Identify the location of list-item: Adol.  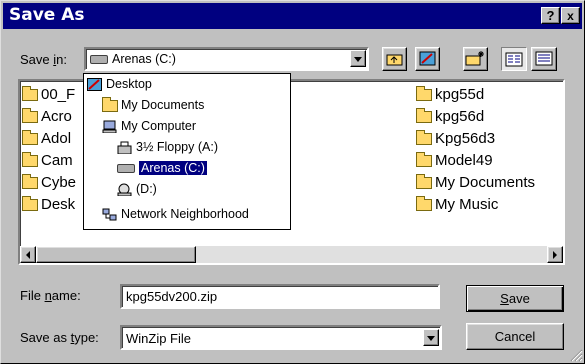
(46, 138).